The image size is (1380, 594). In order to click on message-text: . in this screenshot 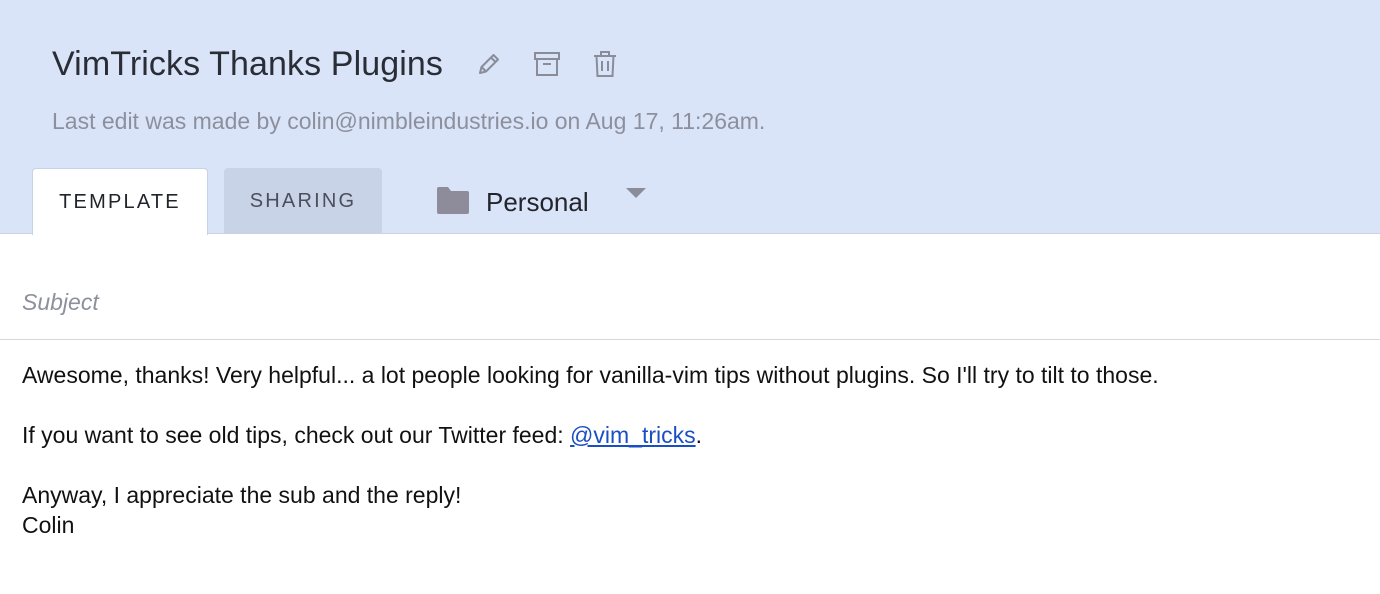, I will do `click(699, 435)`.